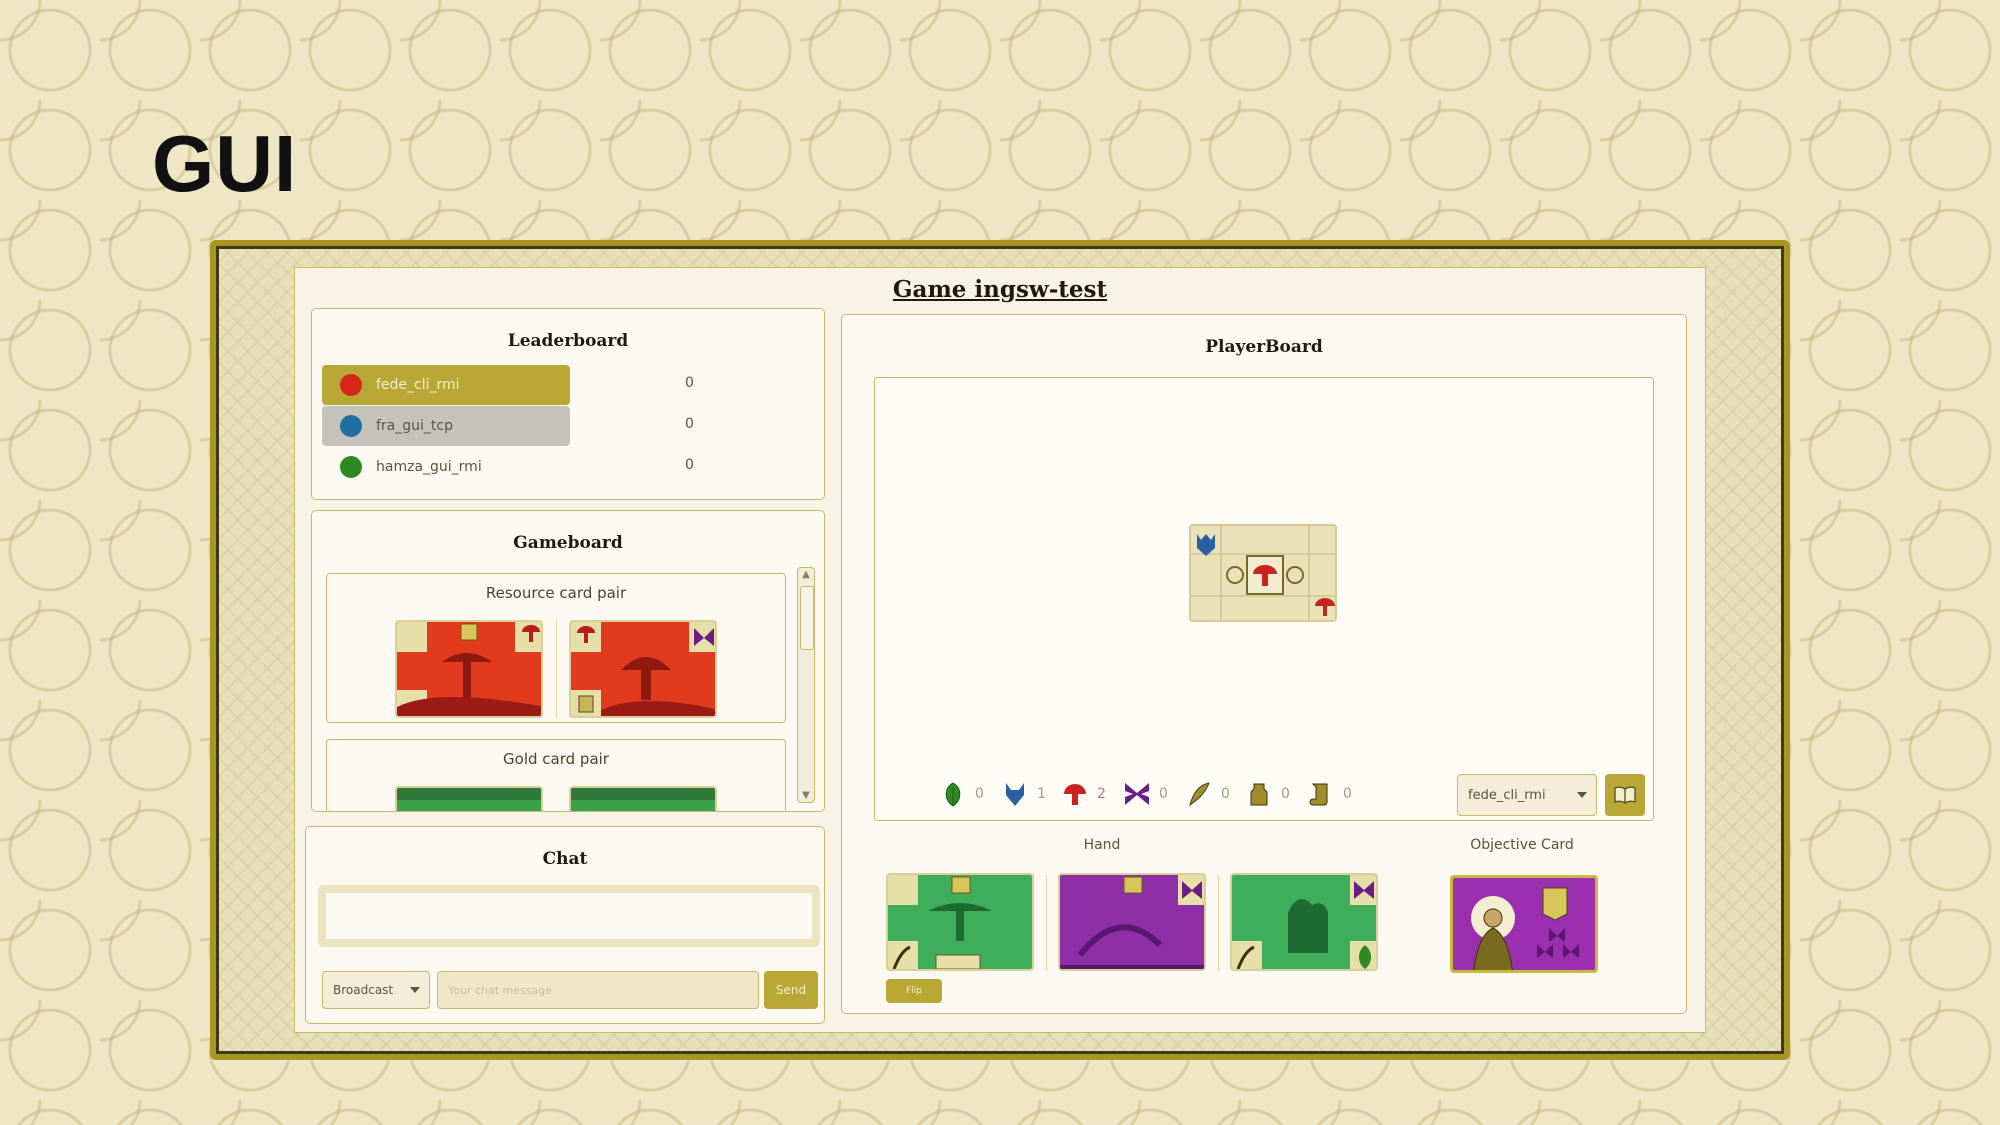  What do you see at coordinates (363, 990) in the screenshot?
I see `recipient-value: Broadcast` at bounding box center [363, 990].